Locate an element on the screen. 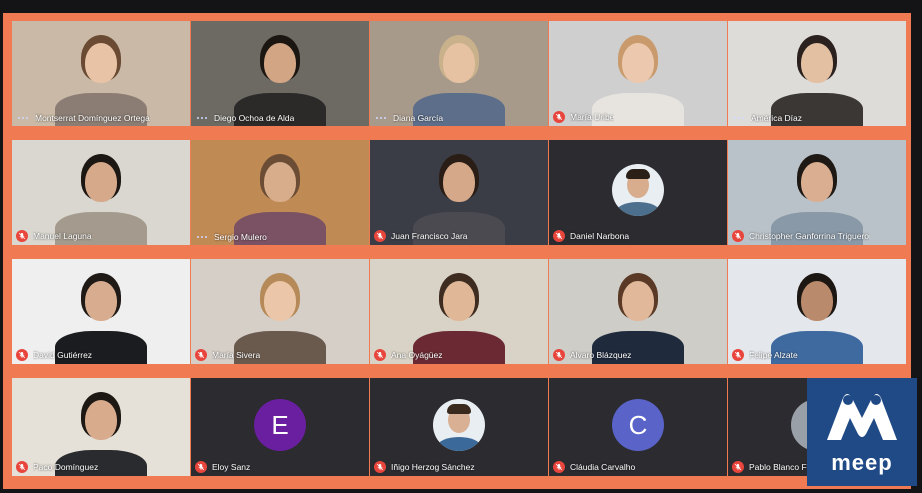 The width and height of the screenshot is (922, 493). participant-tile: E Eloy Sanz is located at coordinates (280, 427).